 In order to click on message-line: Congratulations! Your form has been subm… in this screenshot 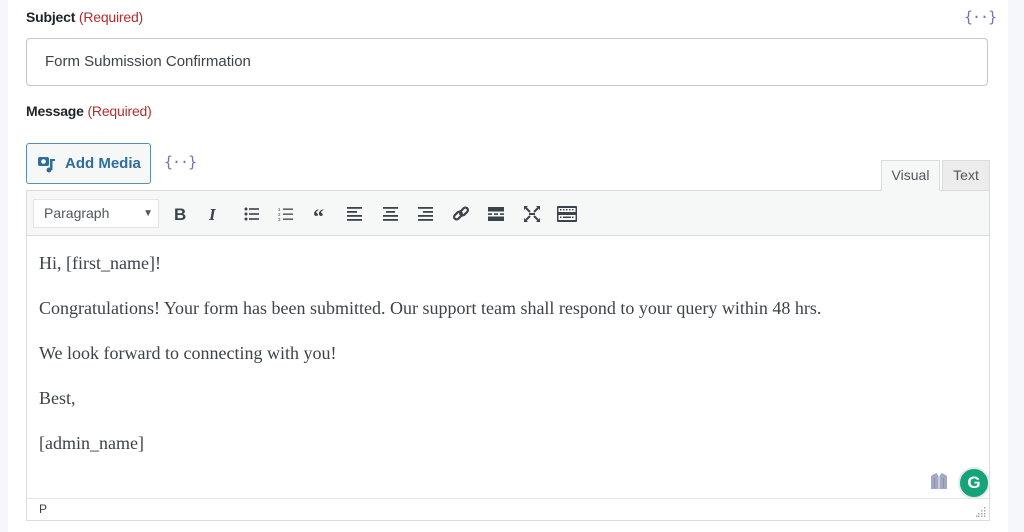, I will do `click(430, 308)`.